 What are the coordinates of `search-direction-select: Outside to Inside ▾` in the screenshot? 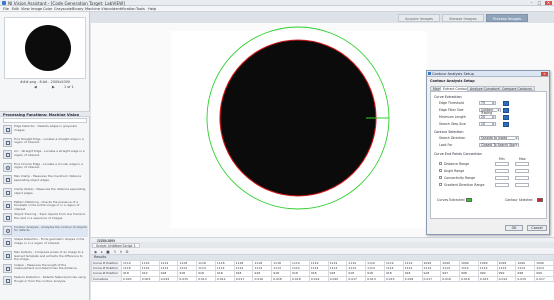 It's located at (499, 138).